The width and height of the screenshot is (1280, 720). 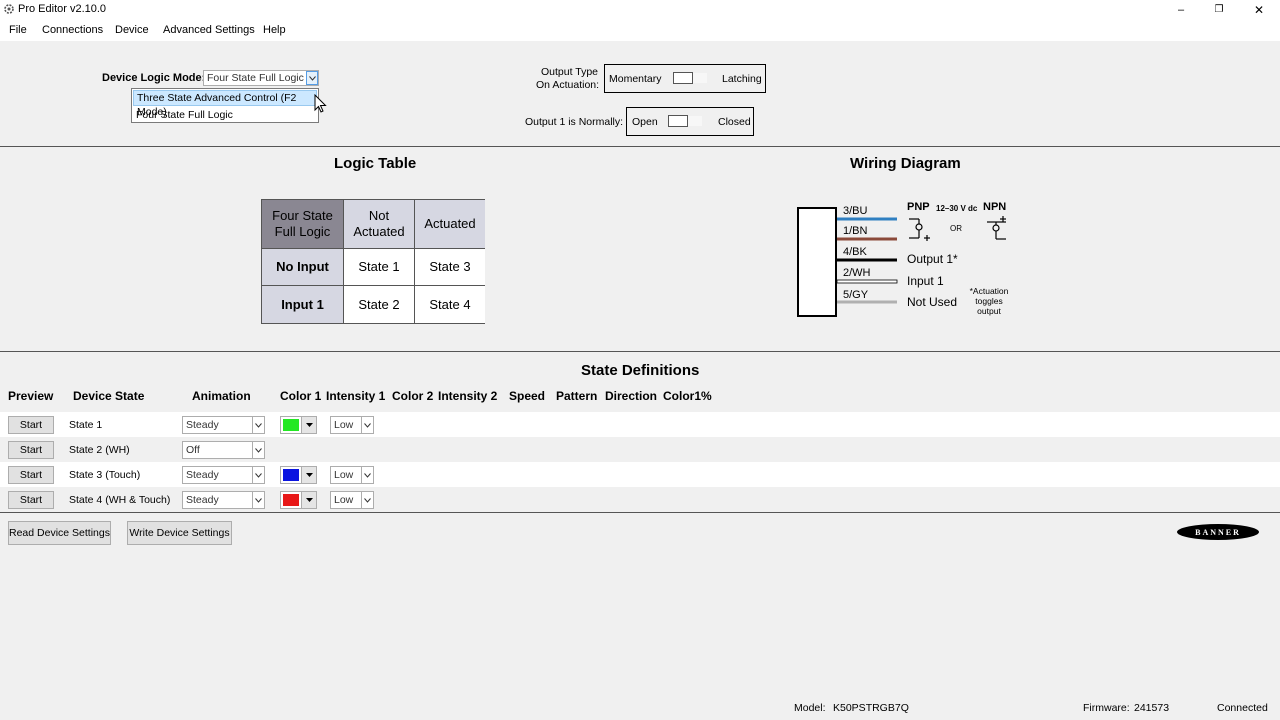 What do you see at coordinates (919, 229) in the screenshot?
I see `pnp-symbol-icon` at bounding box center [919, 229].